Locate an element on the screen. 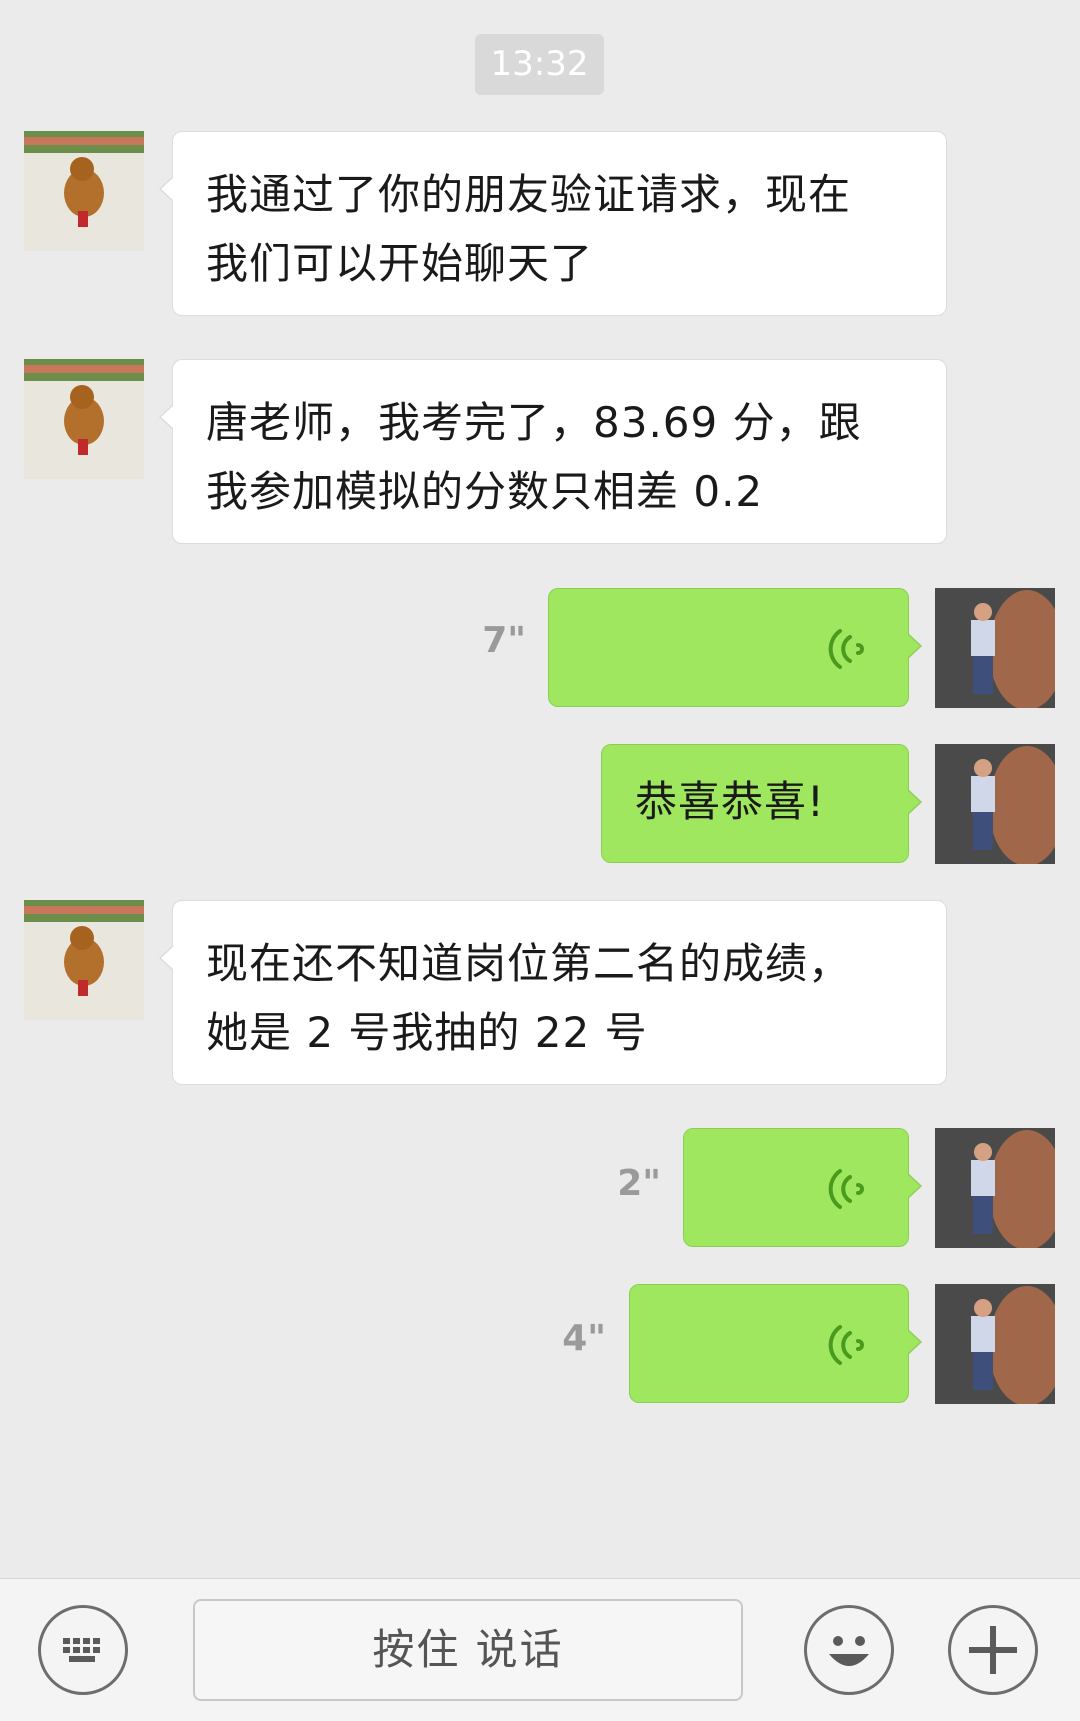  plus-icon is located at coordinates (993, 1650).